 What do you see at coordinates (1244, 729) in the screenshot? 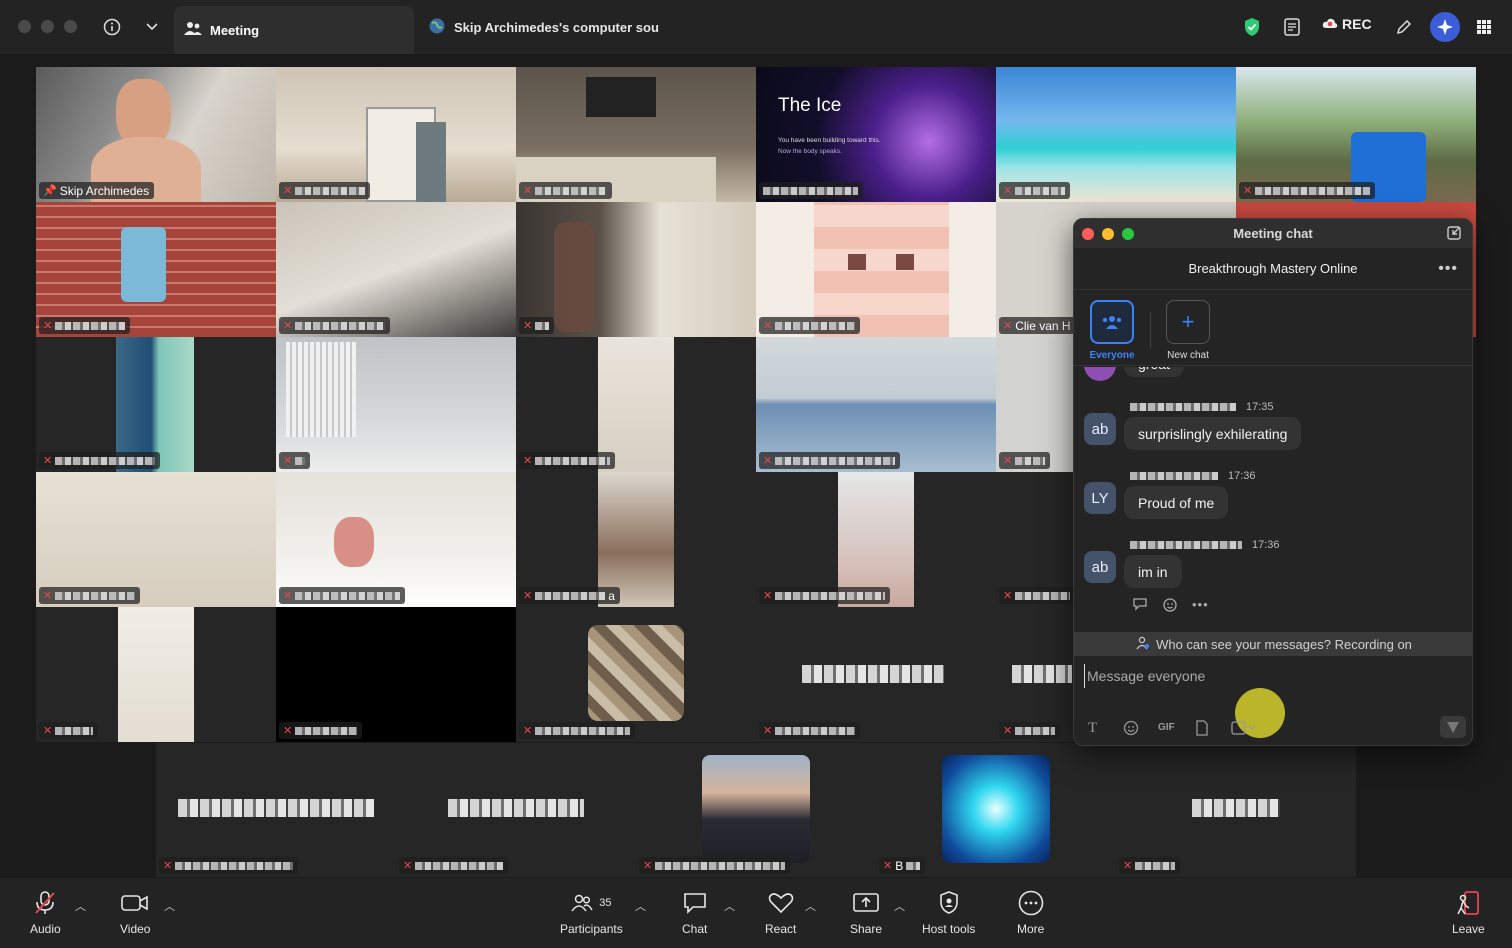
I see `screenshot-icon` at bounding box center [1244, 729].